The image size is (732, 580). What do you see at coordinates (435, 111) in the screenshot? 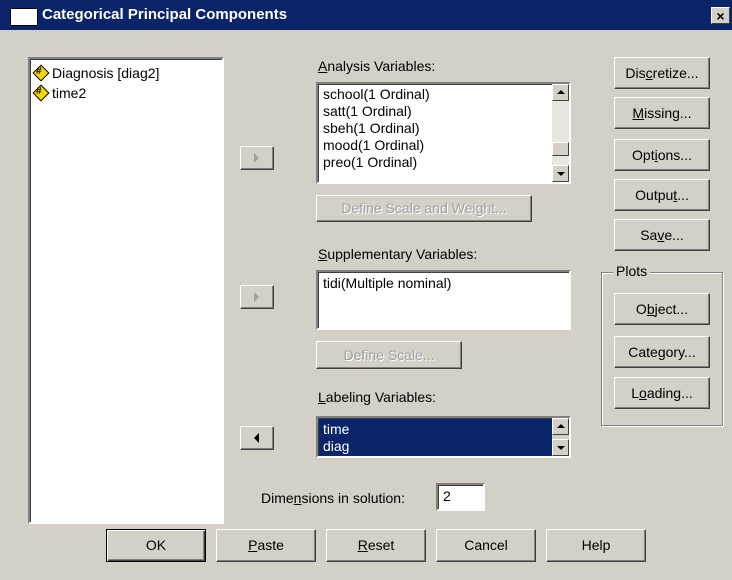
I see `list-item: satt(1 Ordinal)` at bounding box center [435, 111].